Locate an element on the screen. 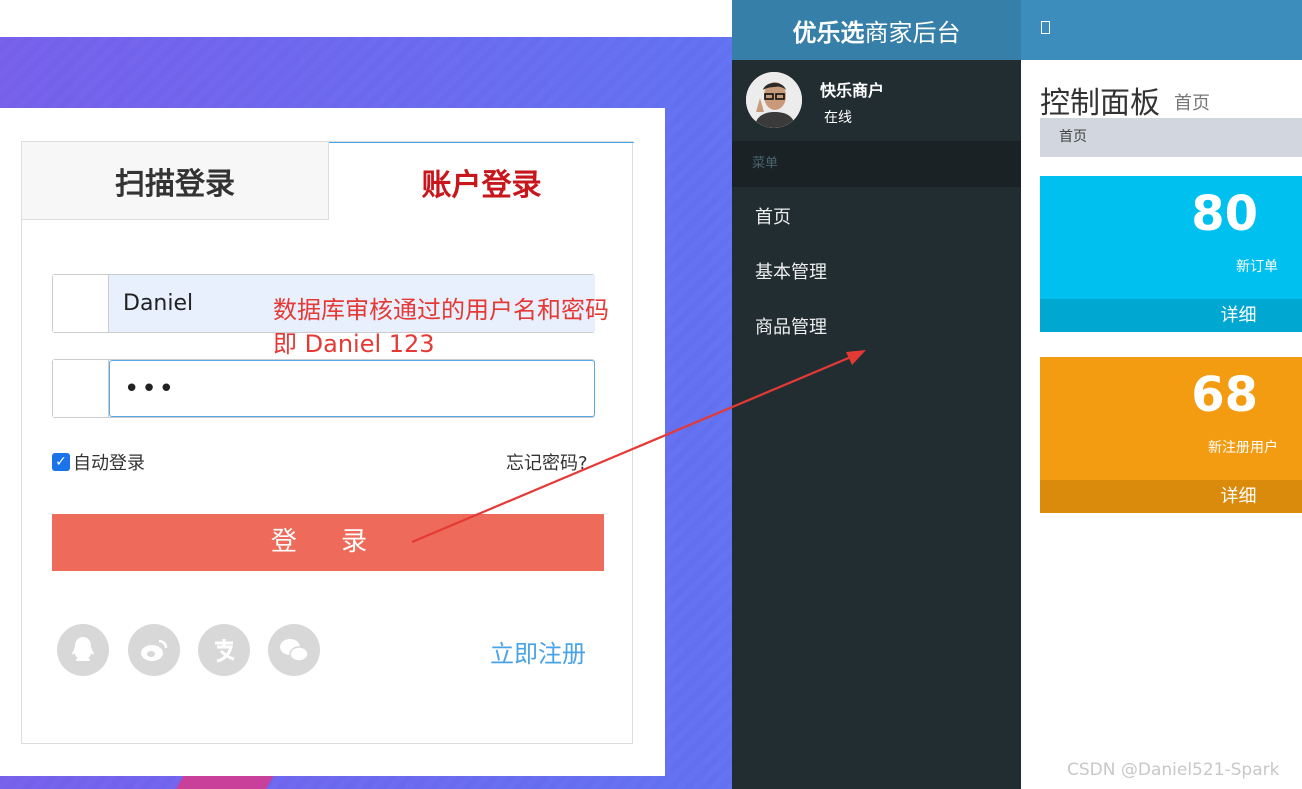  user-status: 在线 is located at coordinates (838, 118).